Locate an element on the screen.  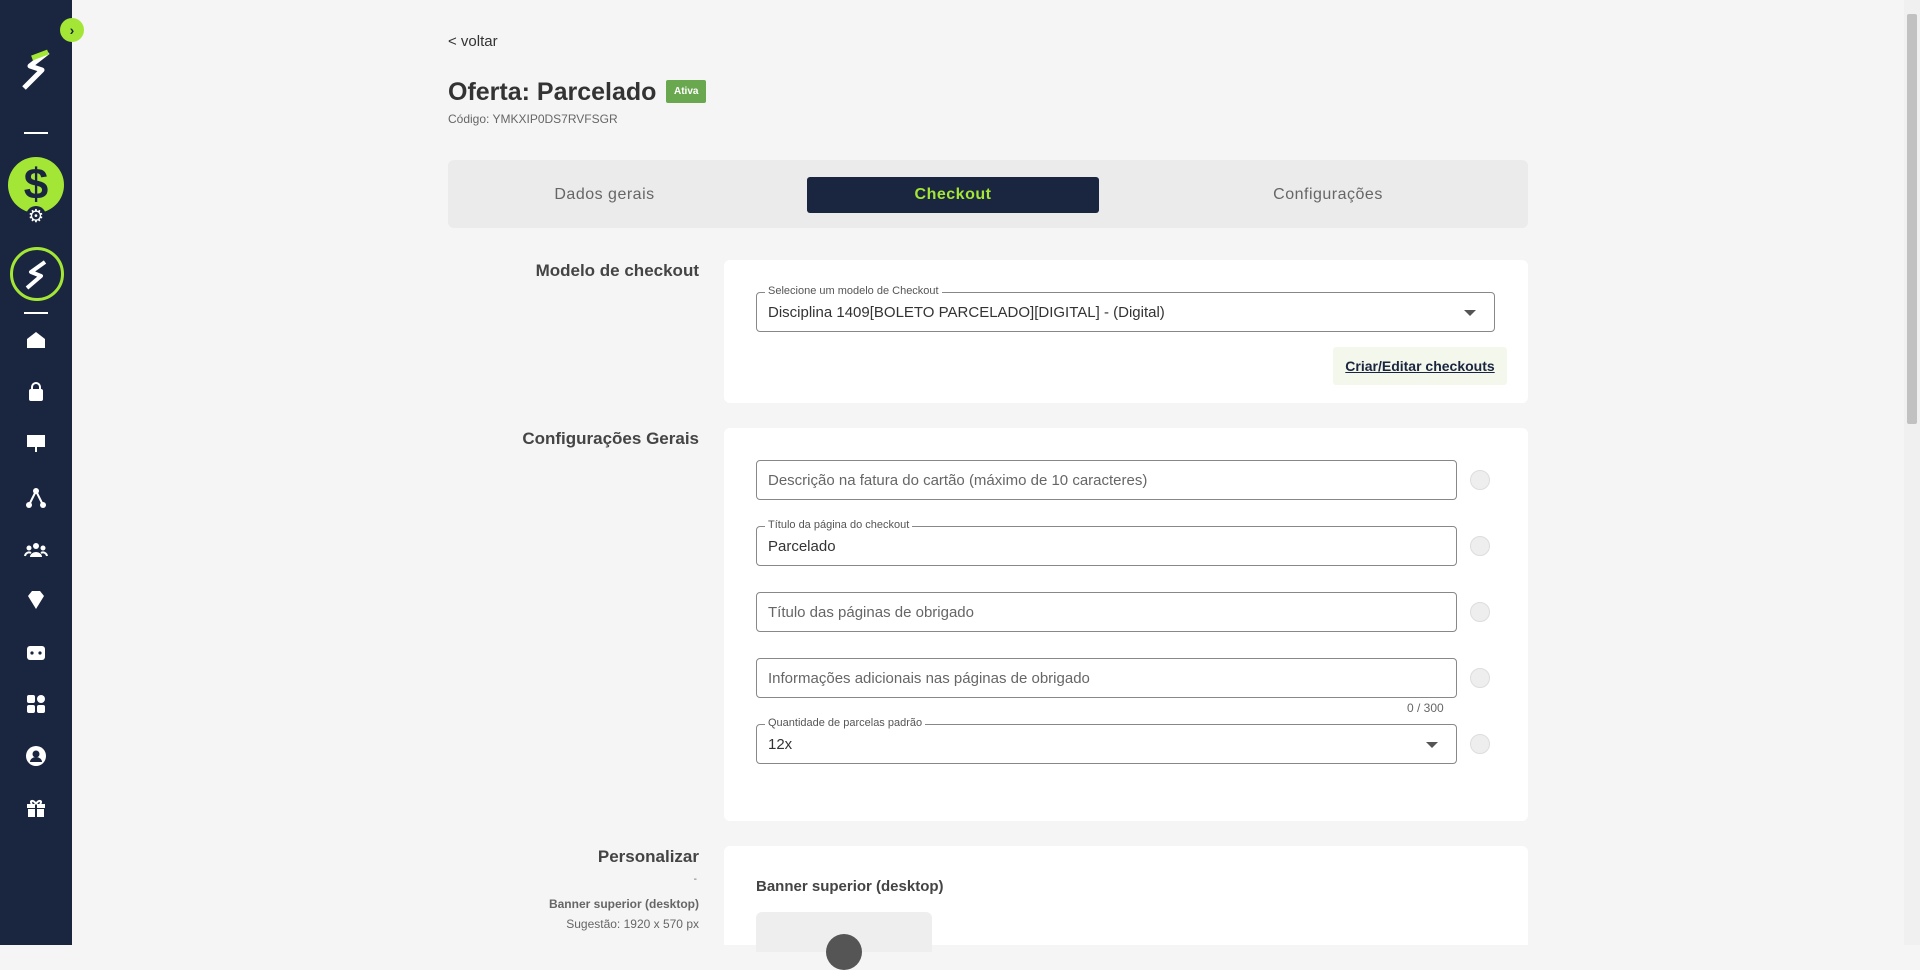
status-badge: Ativa is located at coordinates (686, 91).